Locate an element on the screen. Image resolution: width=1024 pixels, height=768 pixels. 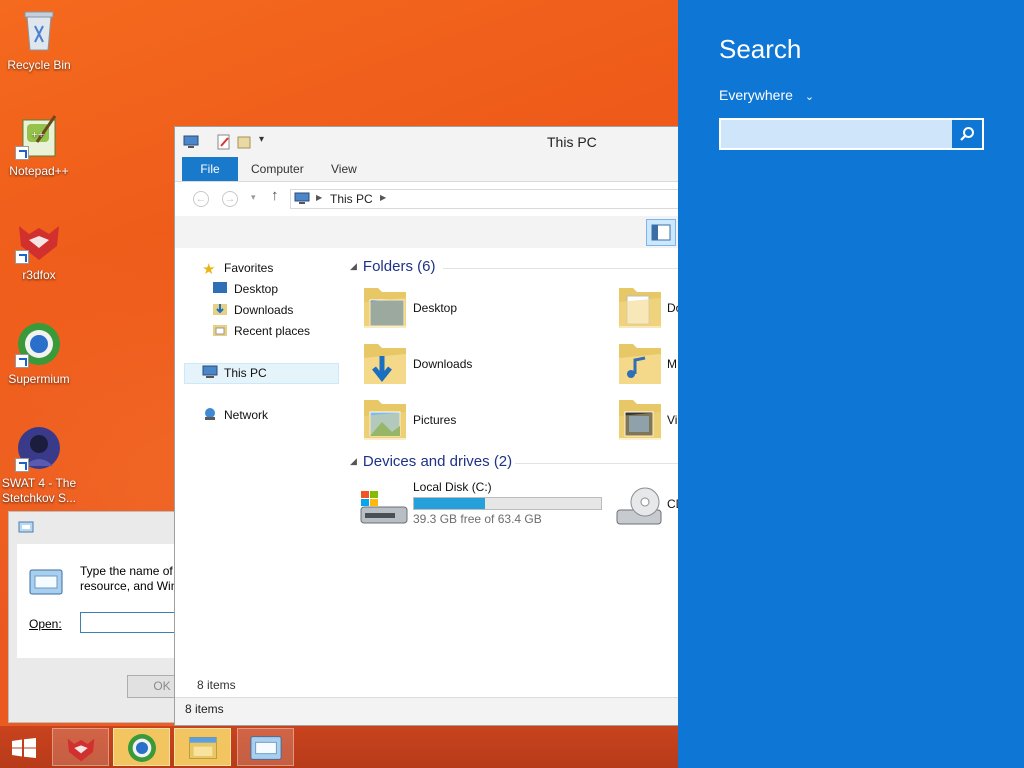
run-description-line2: resource, and Win is located at coordinates (129, 586).